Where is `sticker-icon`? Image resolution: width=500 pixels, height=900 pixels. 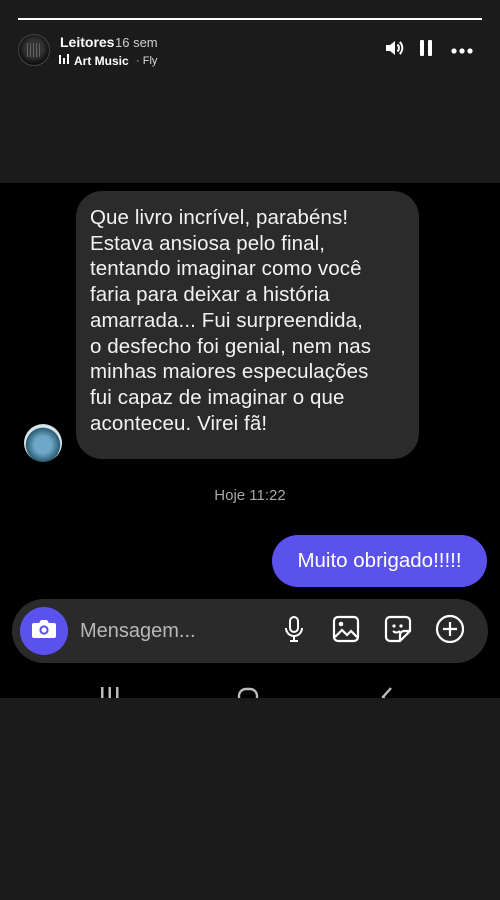
sticker-icon is located at coordinates (398, 631).